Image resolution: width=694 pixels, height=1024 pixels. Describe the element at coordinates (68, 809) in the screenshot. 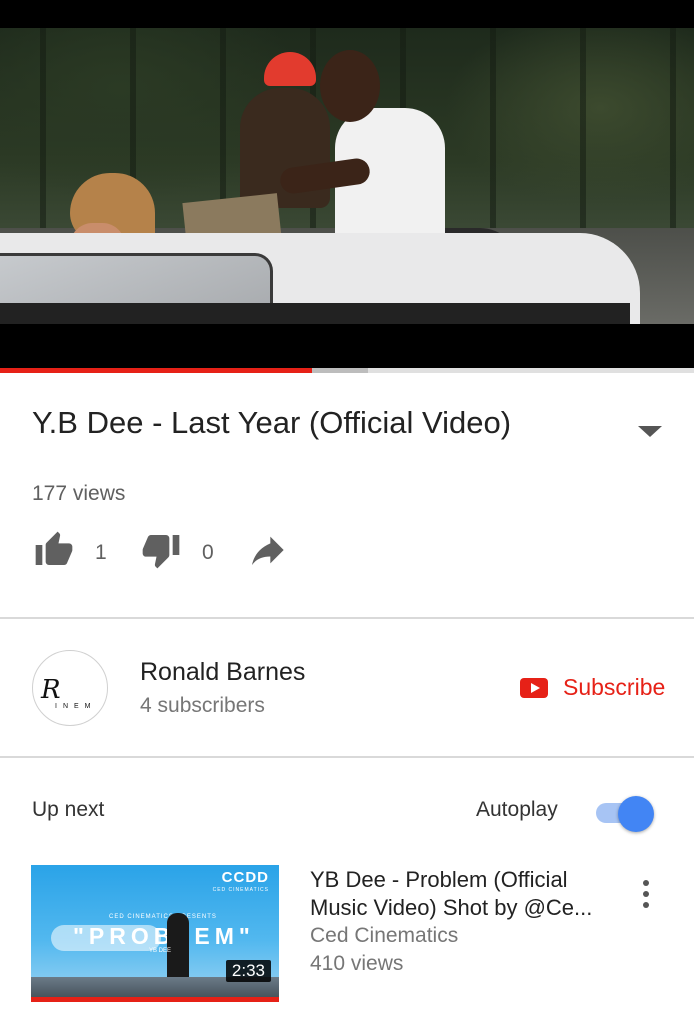

I see `up-next-heading: Up next` at that location.